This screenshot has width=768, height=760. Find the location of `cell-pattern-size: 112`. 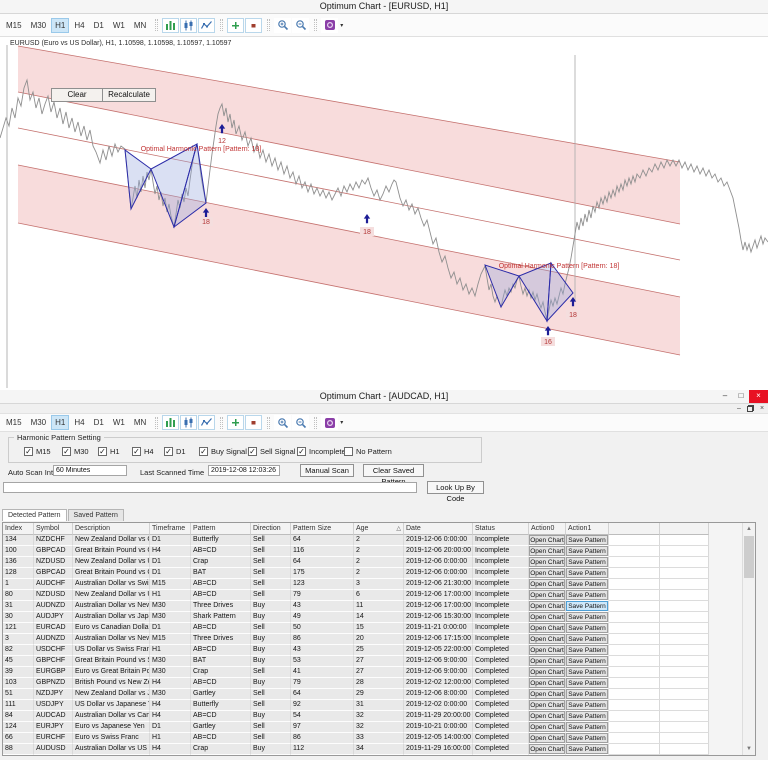

cell-pattern-size: 112 is located at coordinates (322, 749).